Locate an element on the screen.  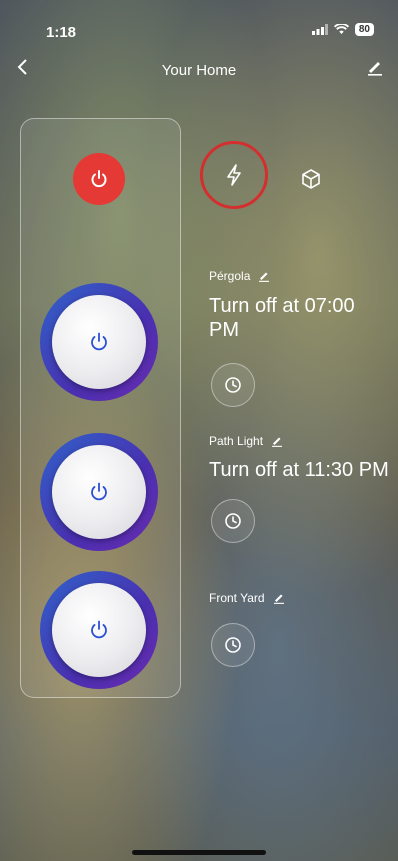
device-schedule: Turn off at 11:30 PM is located at coordinates (299, 470).